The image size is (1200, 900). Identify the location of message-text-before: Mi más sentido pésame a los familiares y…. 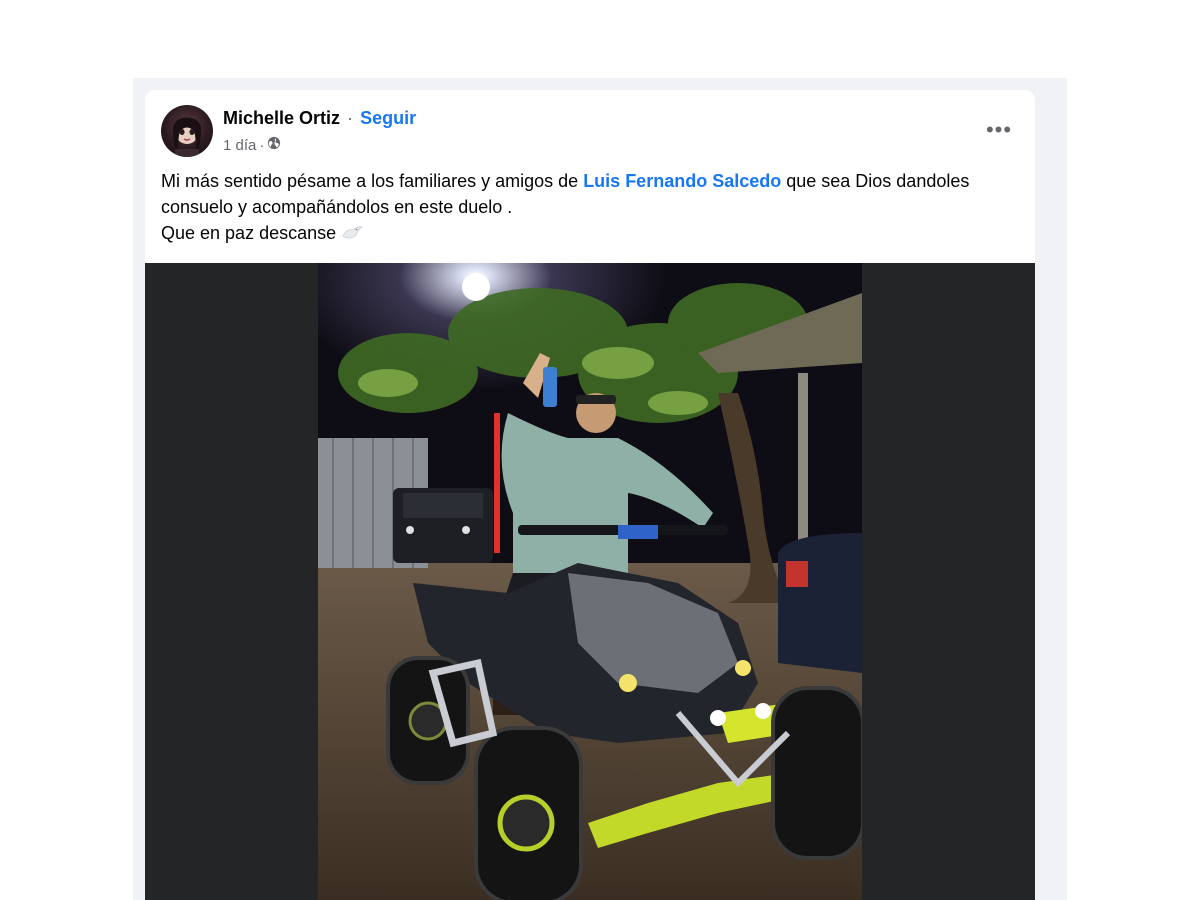
(372, 181).